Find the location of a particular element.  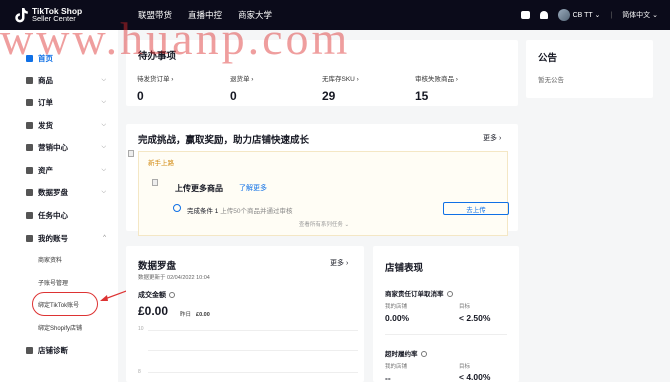

sidebar-sub-sub-accounts: 子账号管理 is located at coordinates (53, 282).